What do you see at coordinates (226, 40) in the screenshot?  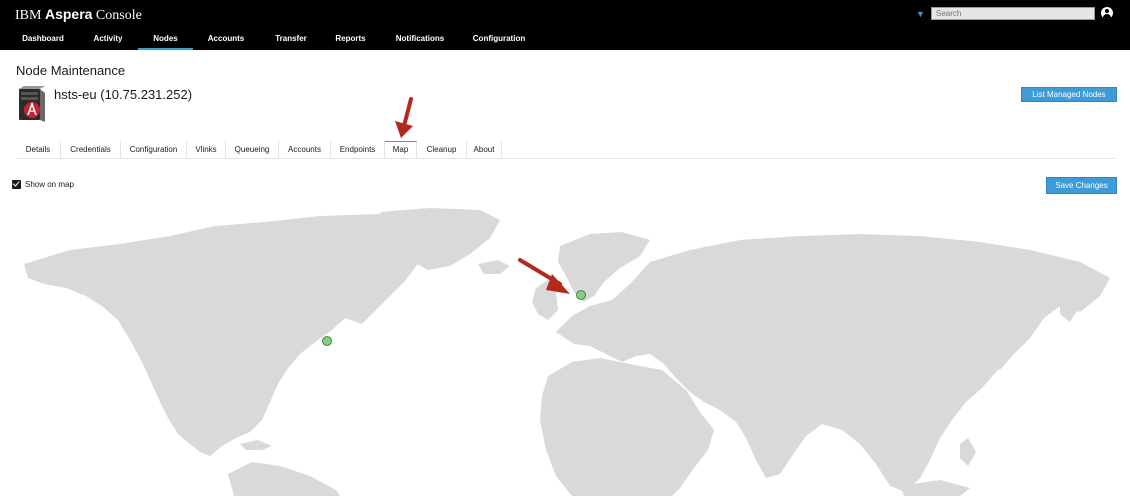 I see `nav-accounts: Accounts` at bounding box center [226, 40].